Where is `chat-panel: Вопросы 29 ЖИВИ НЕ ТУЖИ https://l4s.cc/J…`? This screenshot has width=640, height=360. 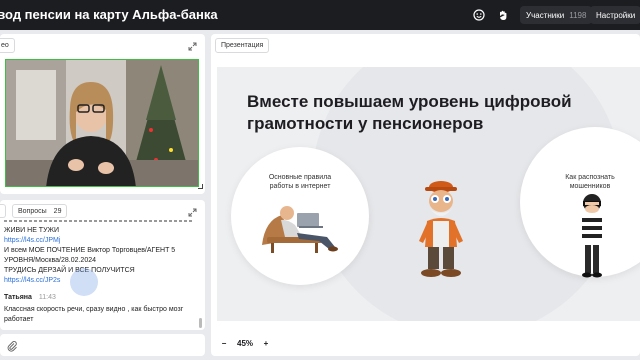 chat-panel: Вопросы 29 ЖИВИ НЕ ТУЖИ https://l4s.cc/J… is located at coordinates (102, 265).